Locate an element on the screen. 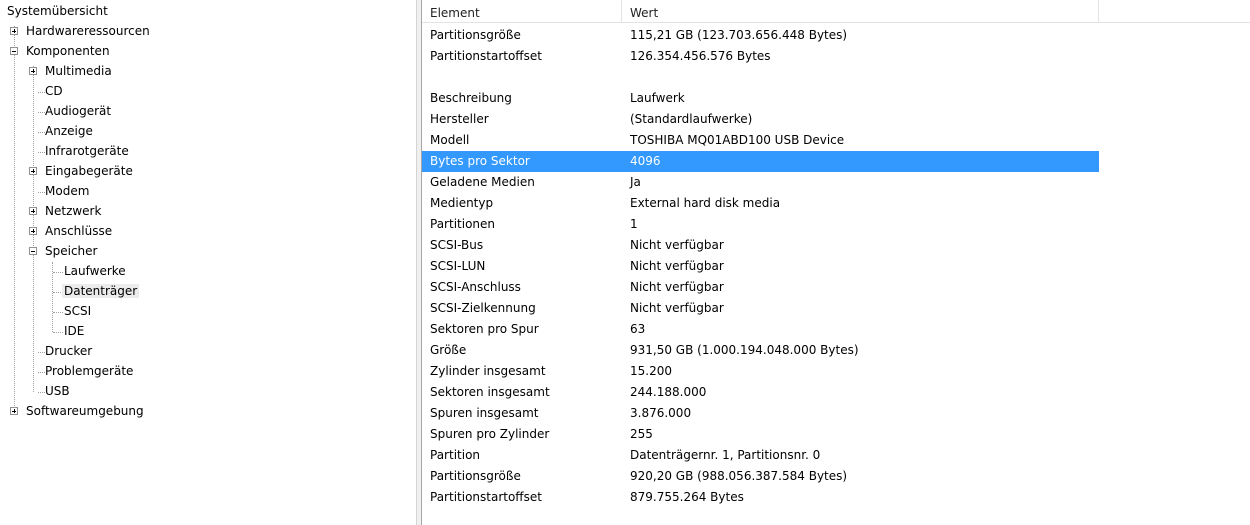 The image size is (1250, 525). list-row: SCSI-Anschluss Nicht verfügbar is located at coordinates (760, 287).